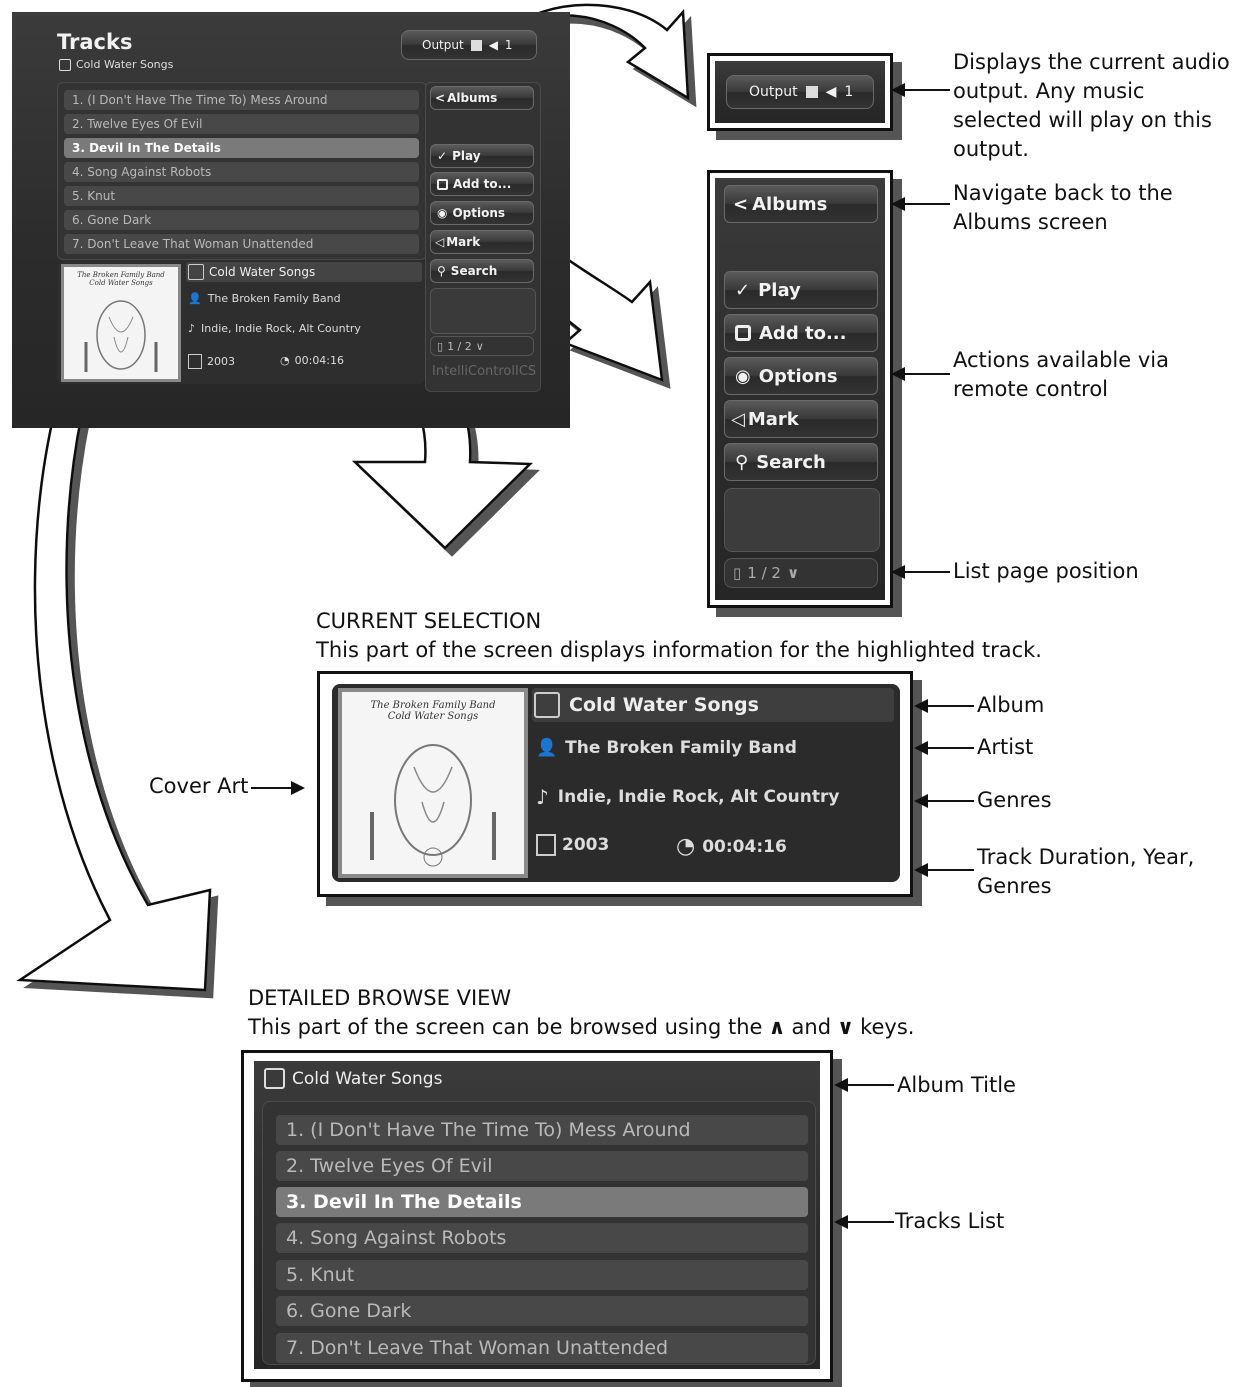 The image size is (1241, 1387). I want to click on album-title-row: Cold Water Songs, so click(353, 1078).